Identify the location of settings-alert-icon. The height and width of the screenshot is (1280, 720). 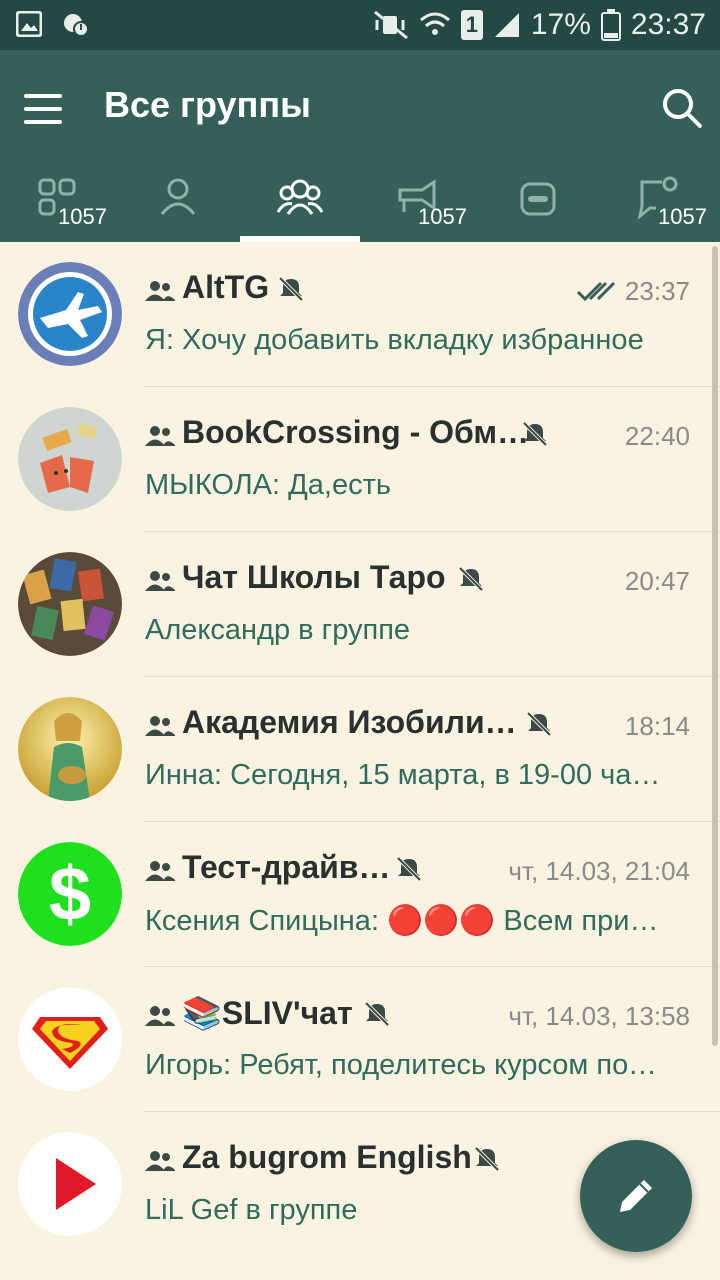
(76, 25).